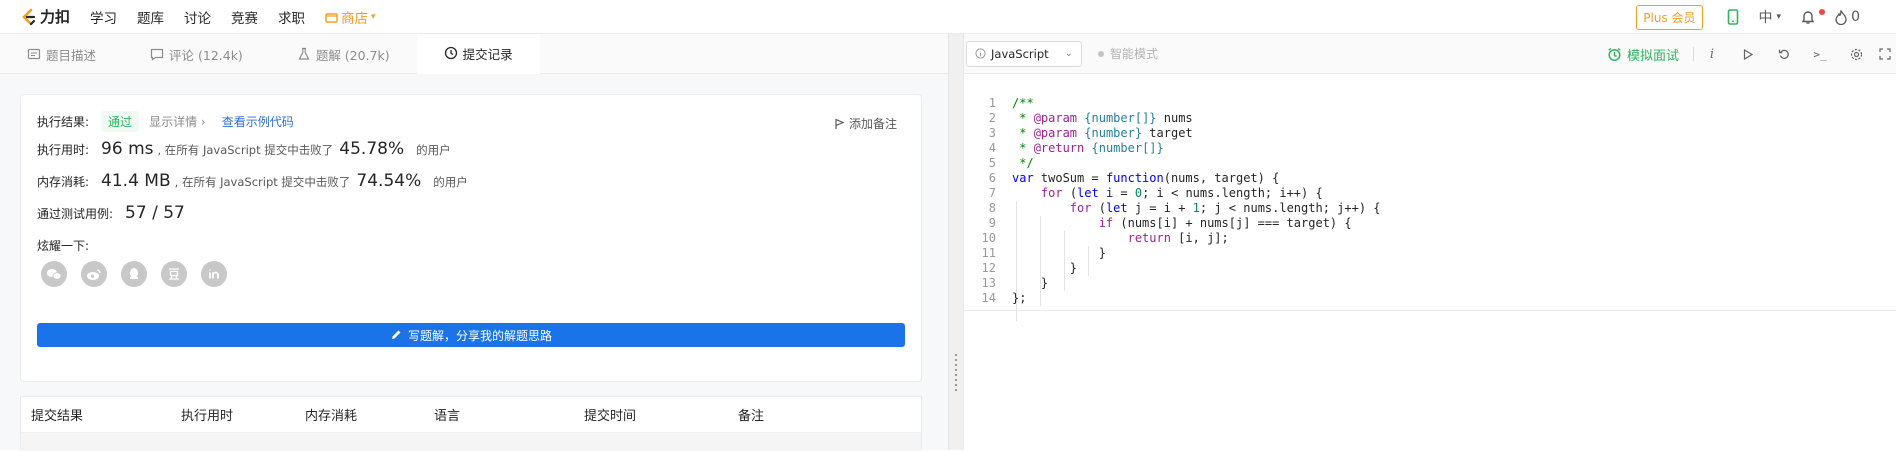 Image resolution: width=1896 pixels, height=451 pixels. Describe the element at coordinates (207, 416) in the screenshot. I see `col-runtime: 执行用时` at that location.